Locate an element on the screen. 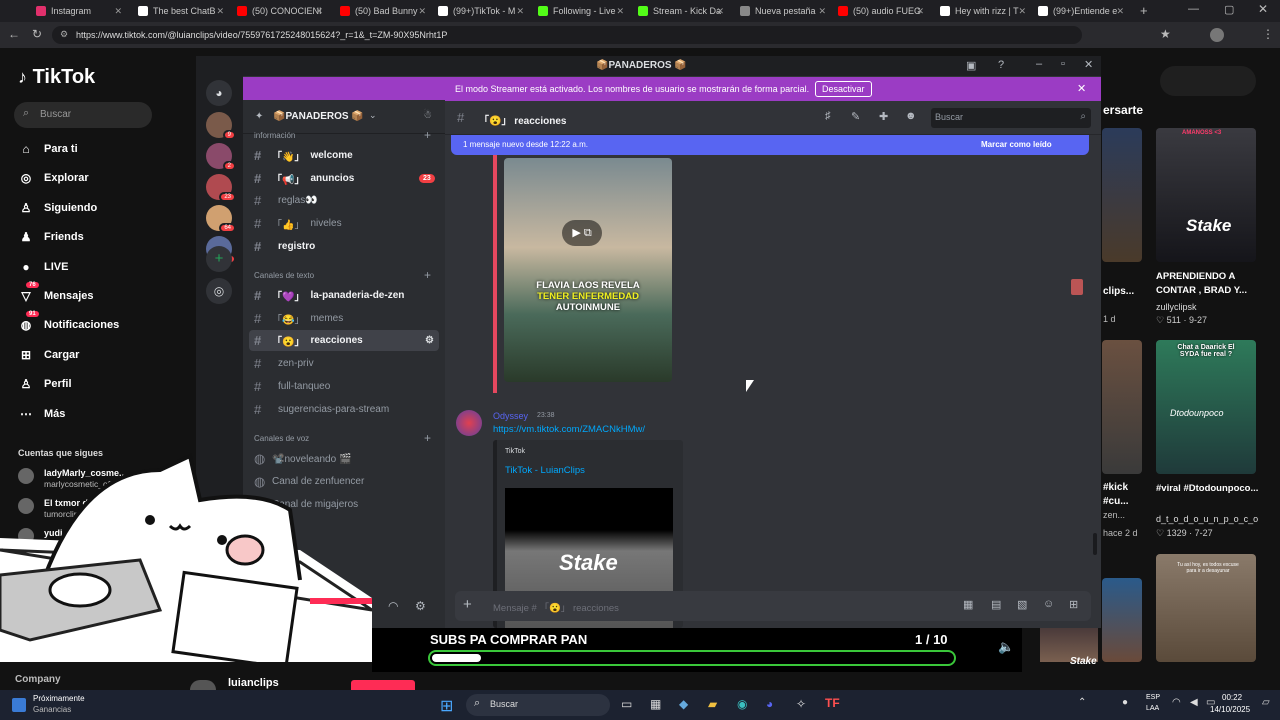 The image size is (1280, 720). minimize-icon: – is located at coordinates (1039, 64).